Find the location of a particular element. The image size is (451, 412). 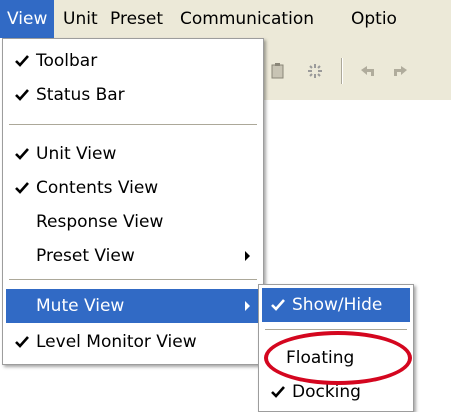

menu-item-label: Toolbar is located at coordinates (67, 61).